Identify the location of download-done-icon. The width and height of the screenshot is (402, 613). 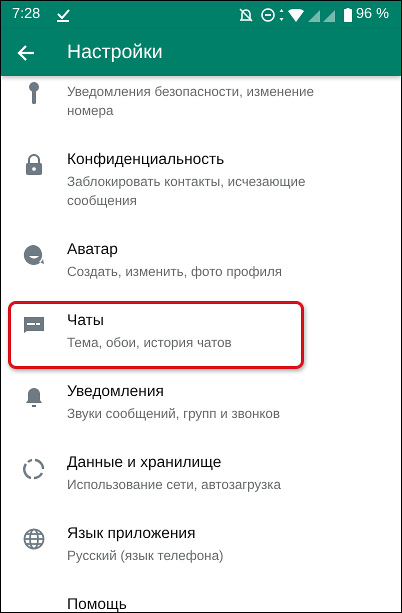
(63, 15).